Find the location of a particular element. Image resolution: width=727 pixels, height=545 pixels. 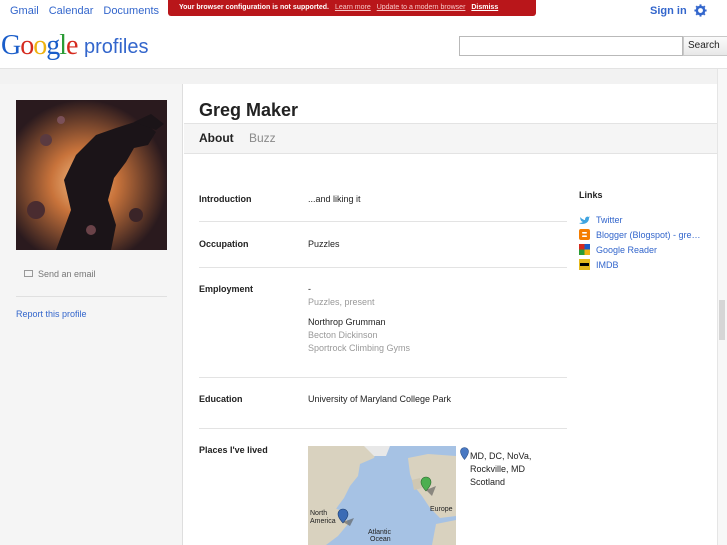

employment-past-main: Northrop Grumman is located at coordinates (347, 322).